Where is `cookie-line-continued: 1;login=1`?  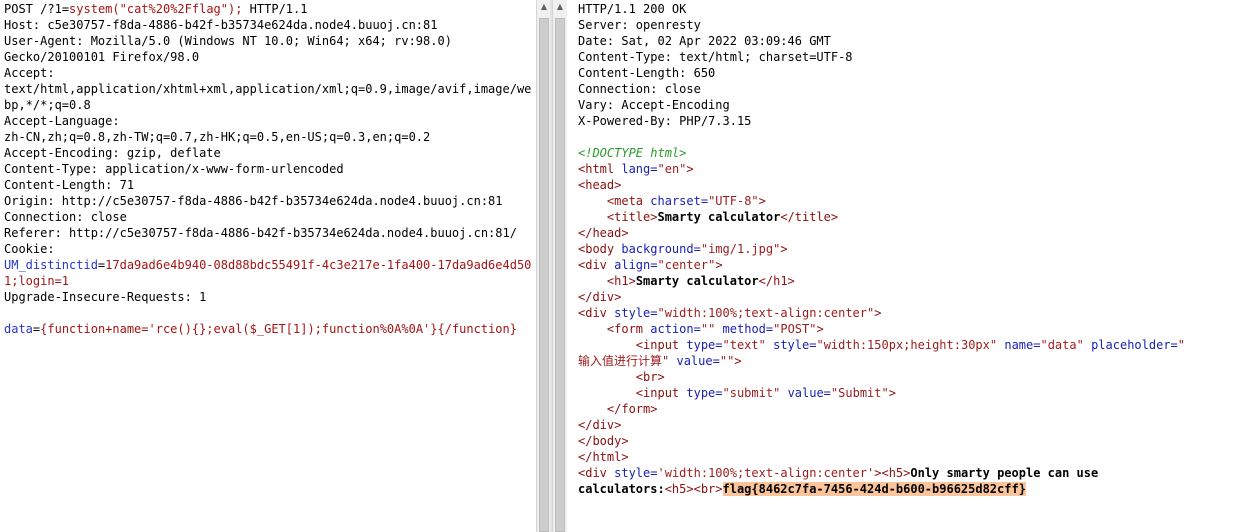
cookie-line-continued: 1;login=1 is located at coordinates (37, 281).